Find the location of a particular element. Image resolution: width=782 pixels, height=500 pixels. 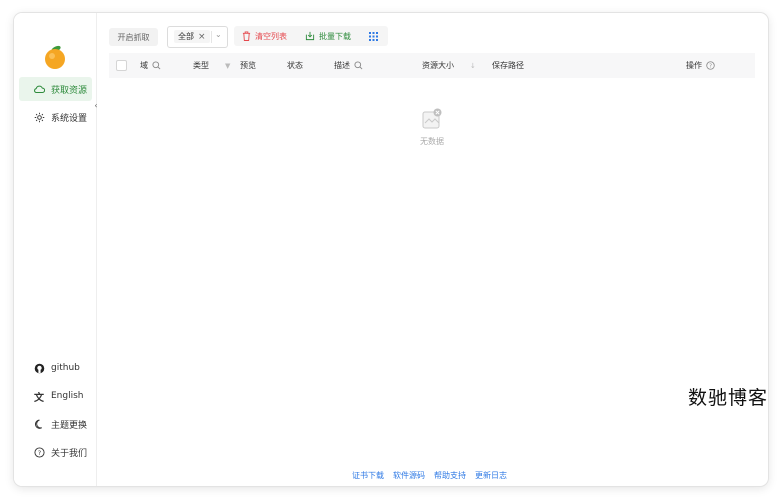

sidebar-item-settings: 系统设置 is located at coordinates (55, 117).